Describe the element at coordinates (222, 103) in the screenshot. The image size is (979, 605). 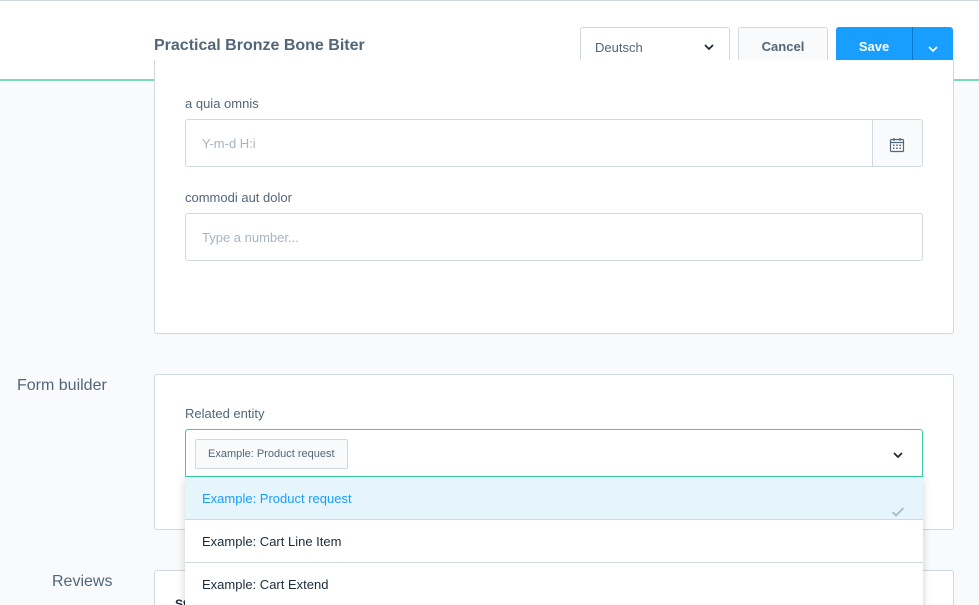
I see `date-field-label: a quia omnis` at that location.